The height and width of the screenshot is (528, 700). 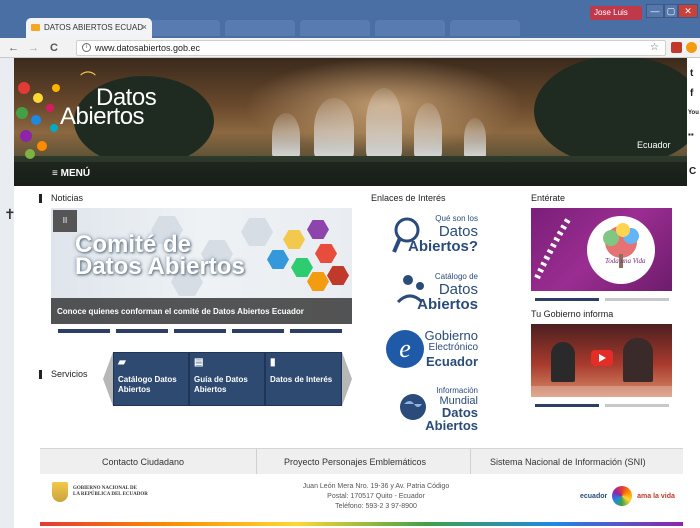 What do you see at coordinates (35, 27) in the screenshot?
I see `favicon-icon` at bounding box center [35, 27].